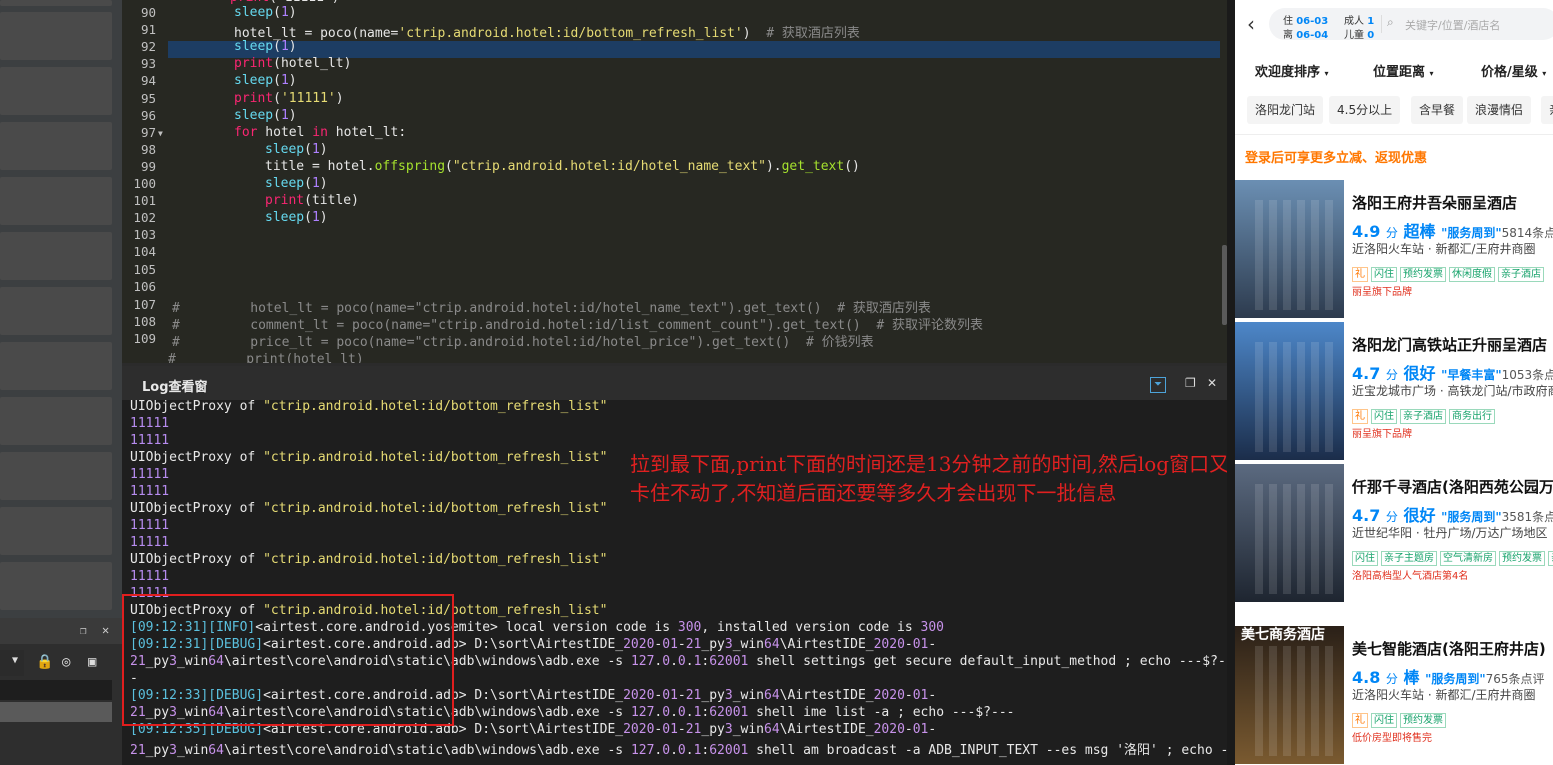 Image resolution: width=1553 pixels, height=765 pixels. What do you see at coordinates (56, 690) in the screenshot?
I see `input-bar` at bounding box center [56, 690].